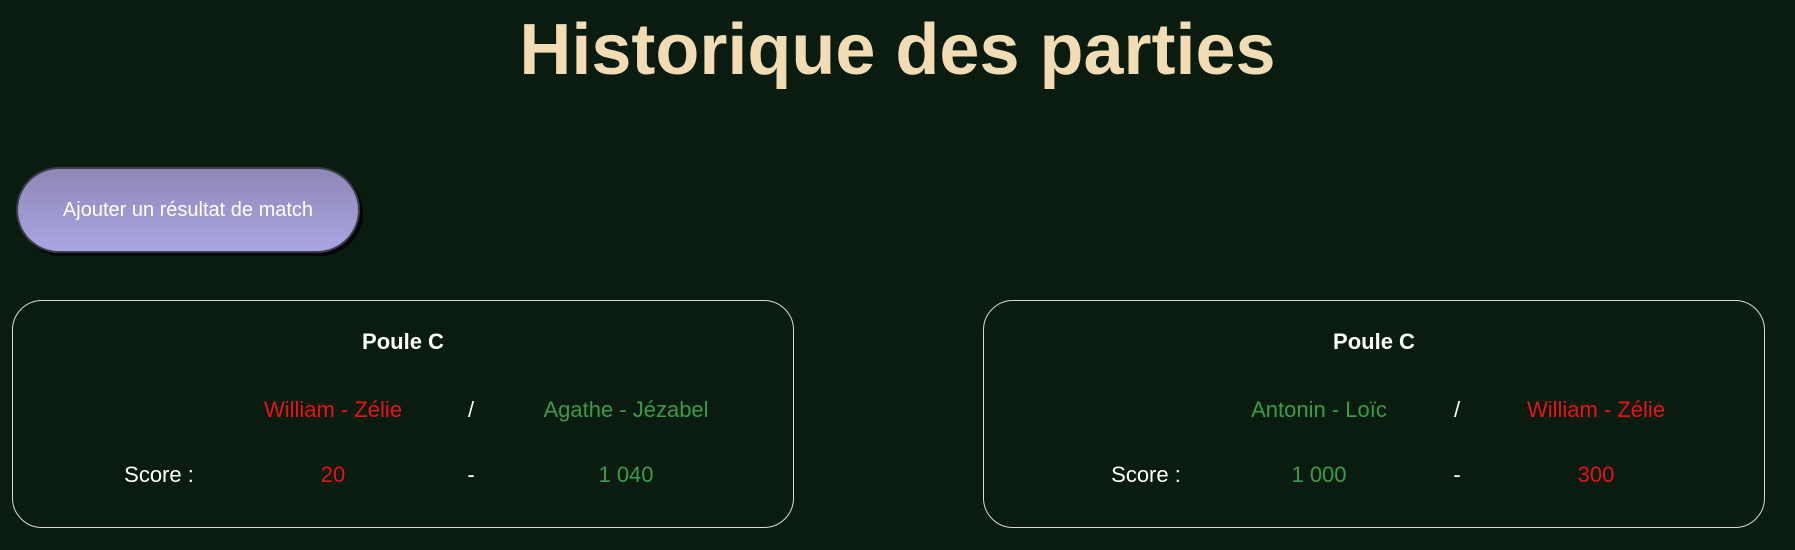 Image resolution: width=1795 pixels, height=550 pixels. I want to click on team-2-score: 300, so click(1596, 474).